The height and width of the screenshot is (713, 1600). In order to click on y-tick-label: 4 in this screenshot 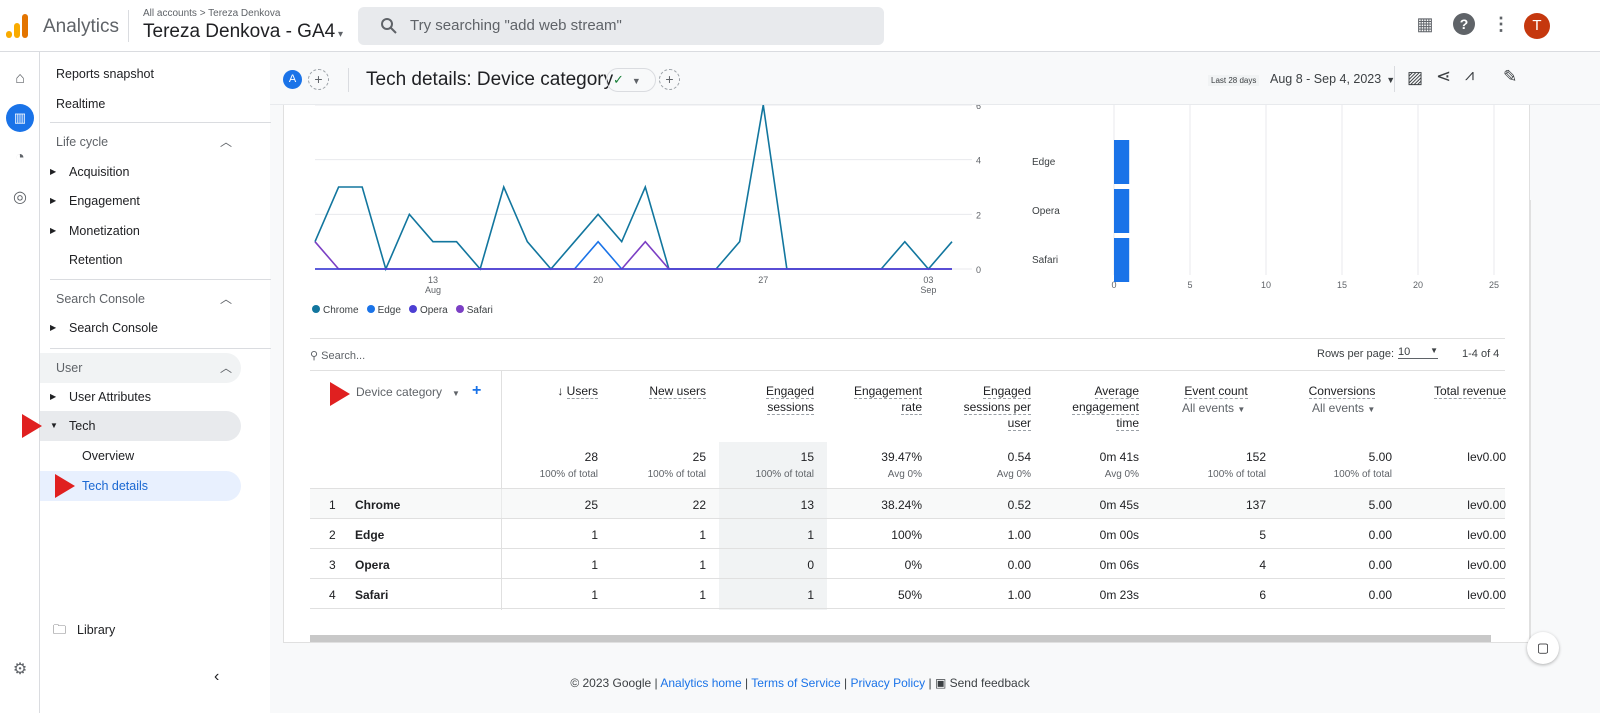, I will do `click(978, 161)`.